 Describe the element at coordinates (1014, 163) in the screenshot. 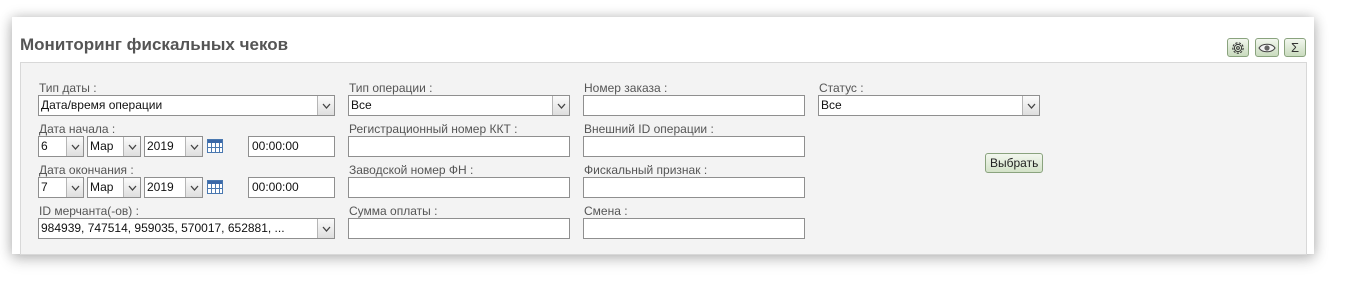

I see `submit-button: Выбрать` at that location.